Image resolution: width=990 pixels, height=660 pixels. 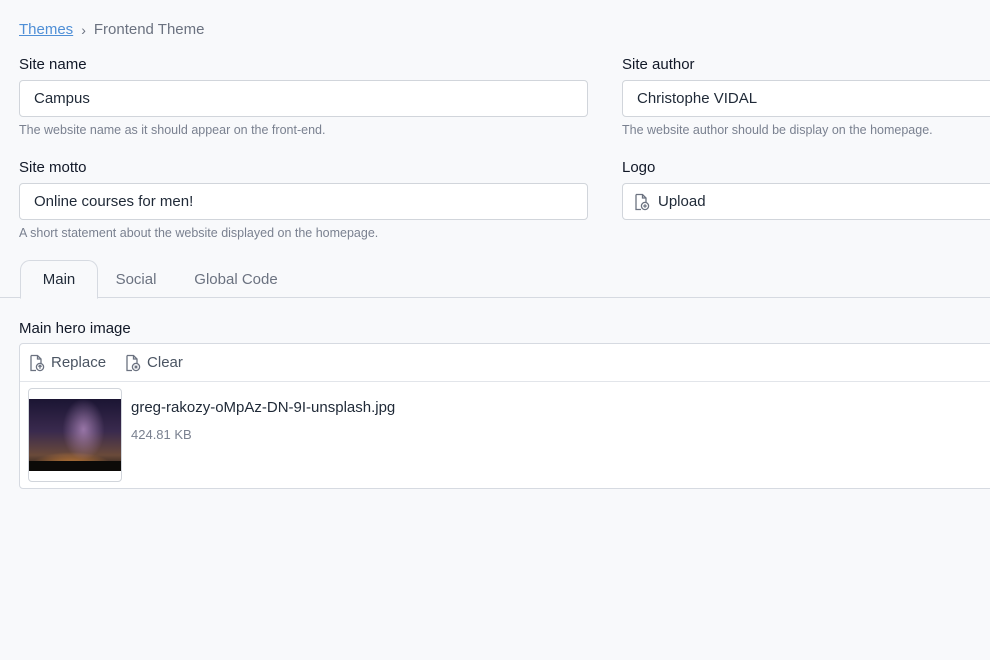 I want to click on file-replace-icon, so click(x=36, y=363).